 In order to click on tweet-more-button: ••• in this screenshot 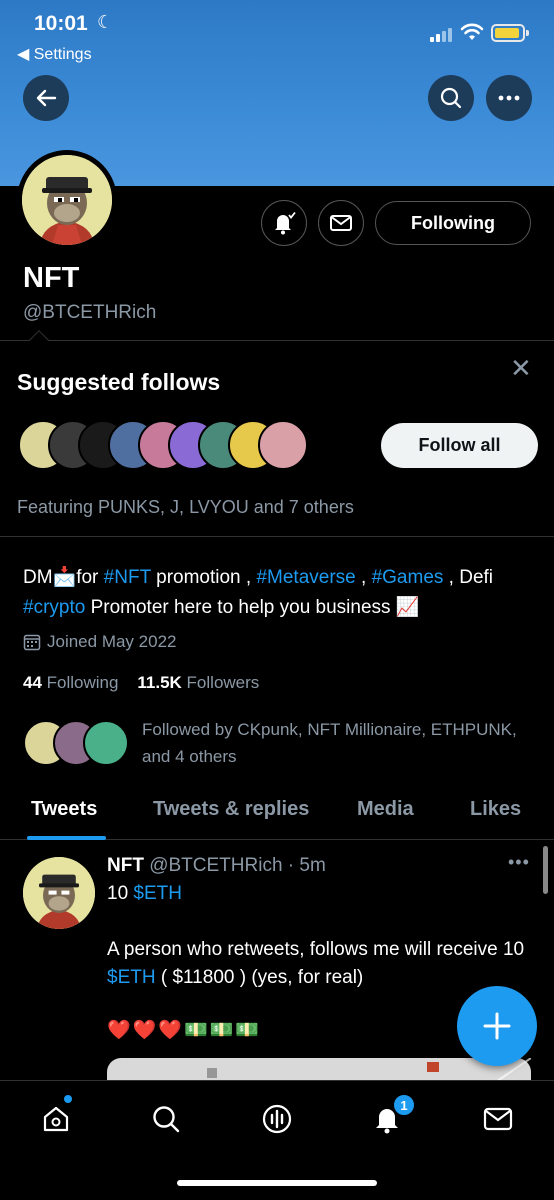, I will do `click(519, 862)`.